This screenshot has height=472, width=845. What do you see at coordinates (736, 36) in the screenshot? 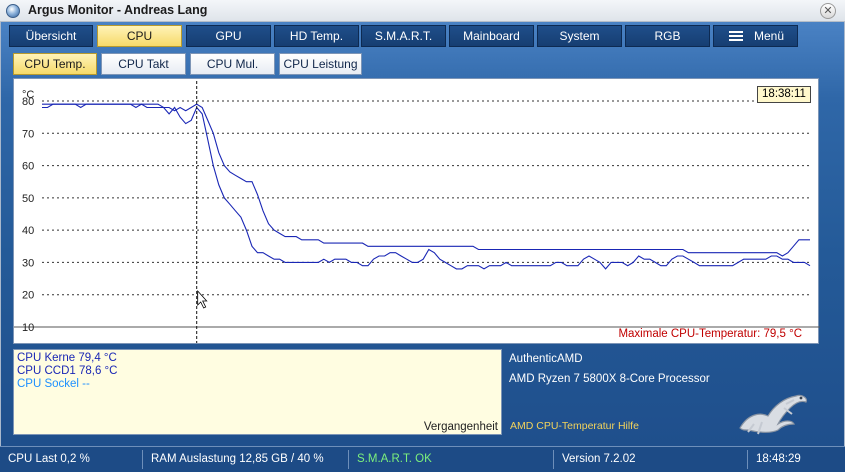
I see `hamburger-menu-icon` at bounding box center [736, 36].